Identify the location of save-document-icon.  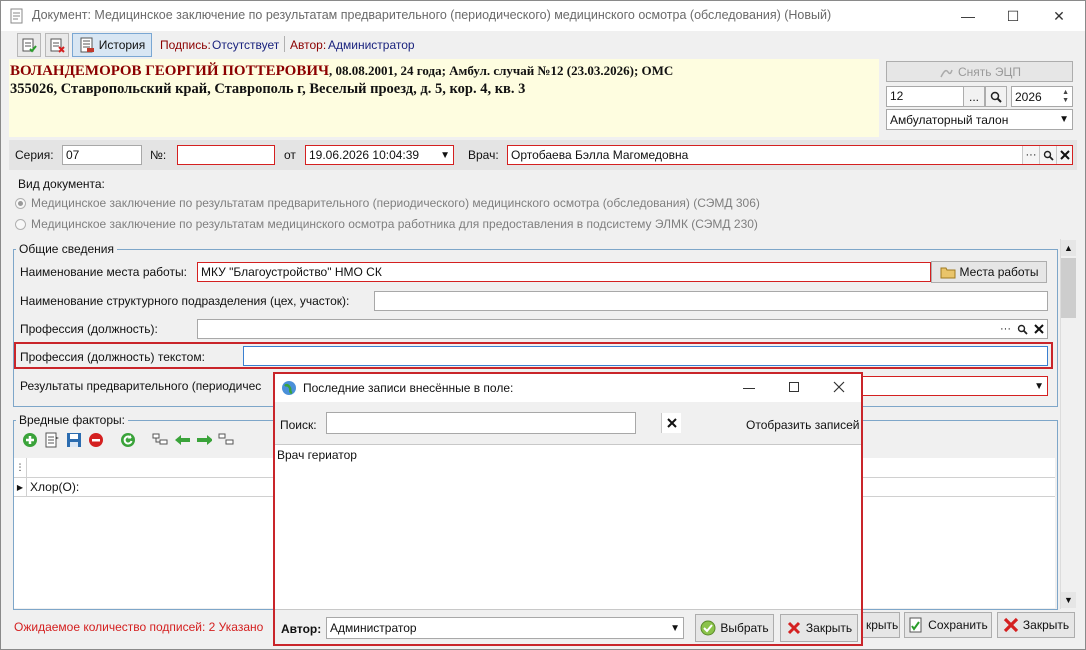
(916, 625).